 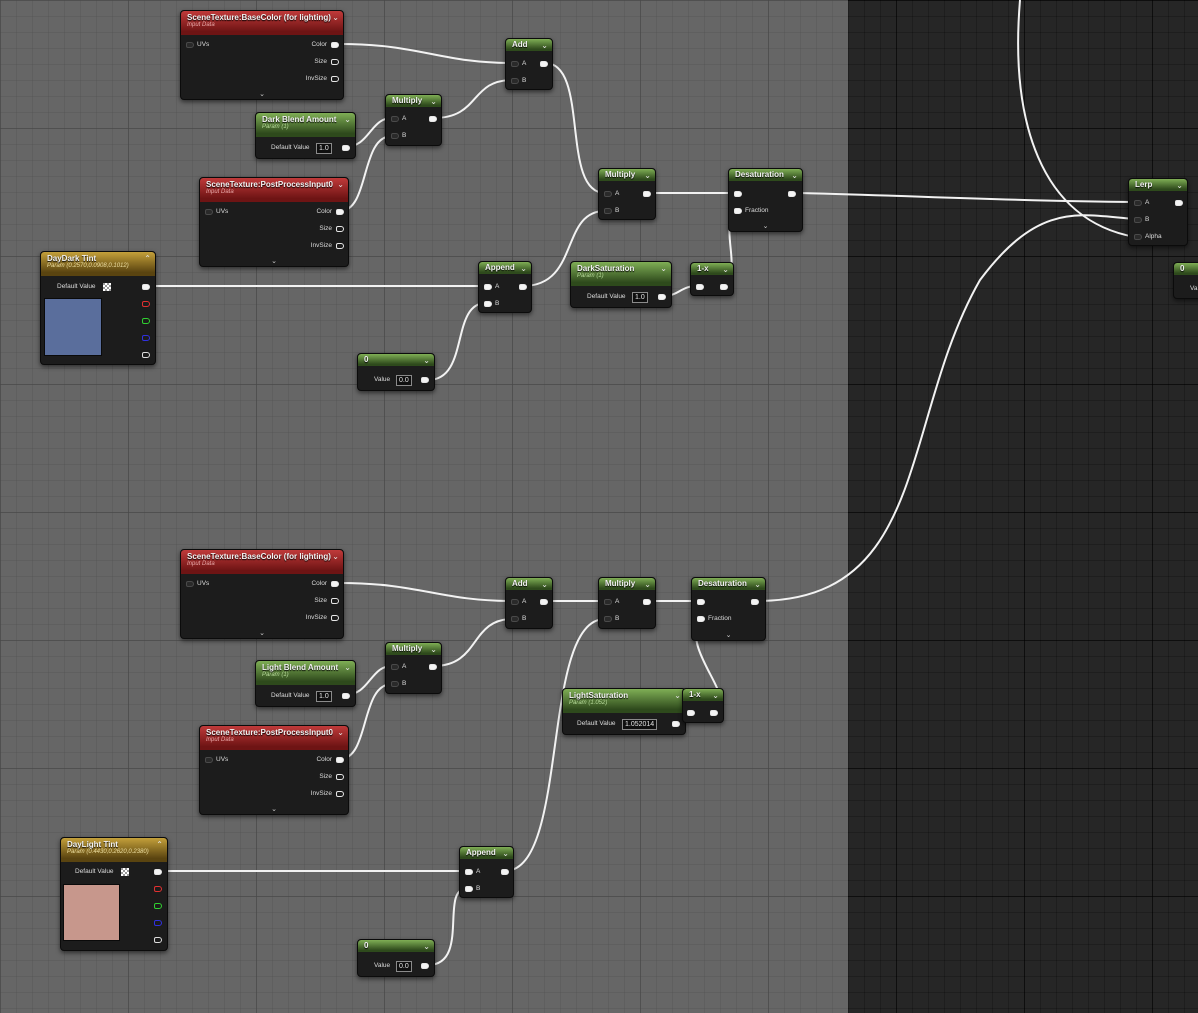 What do you see at coordinates (146, 355) in the screenshot?
I see `a-output-pin` at bounding box center [146, 355].